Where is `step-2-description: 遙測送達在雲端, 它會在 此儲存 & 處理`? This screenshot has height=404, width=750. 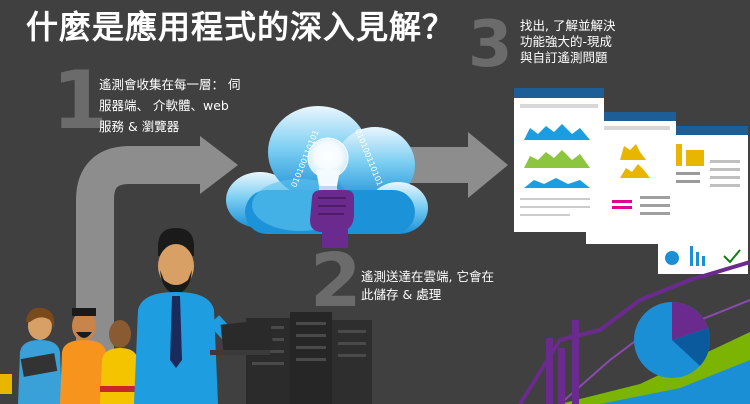 step-2-description: 遙測送達在雲端, 它會在 此儲存 & 處理 is located at coordinates (431, 286).